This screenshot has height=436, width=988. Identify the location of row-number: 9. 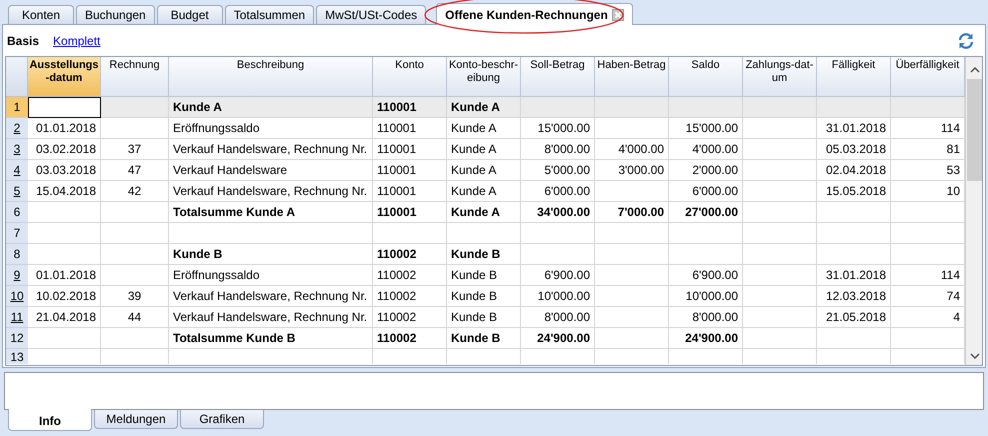
(17, 275).